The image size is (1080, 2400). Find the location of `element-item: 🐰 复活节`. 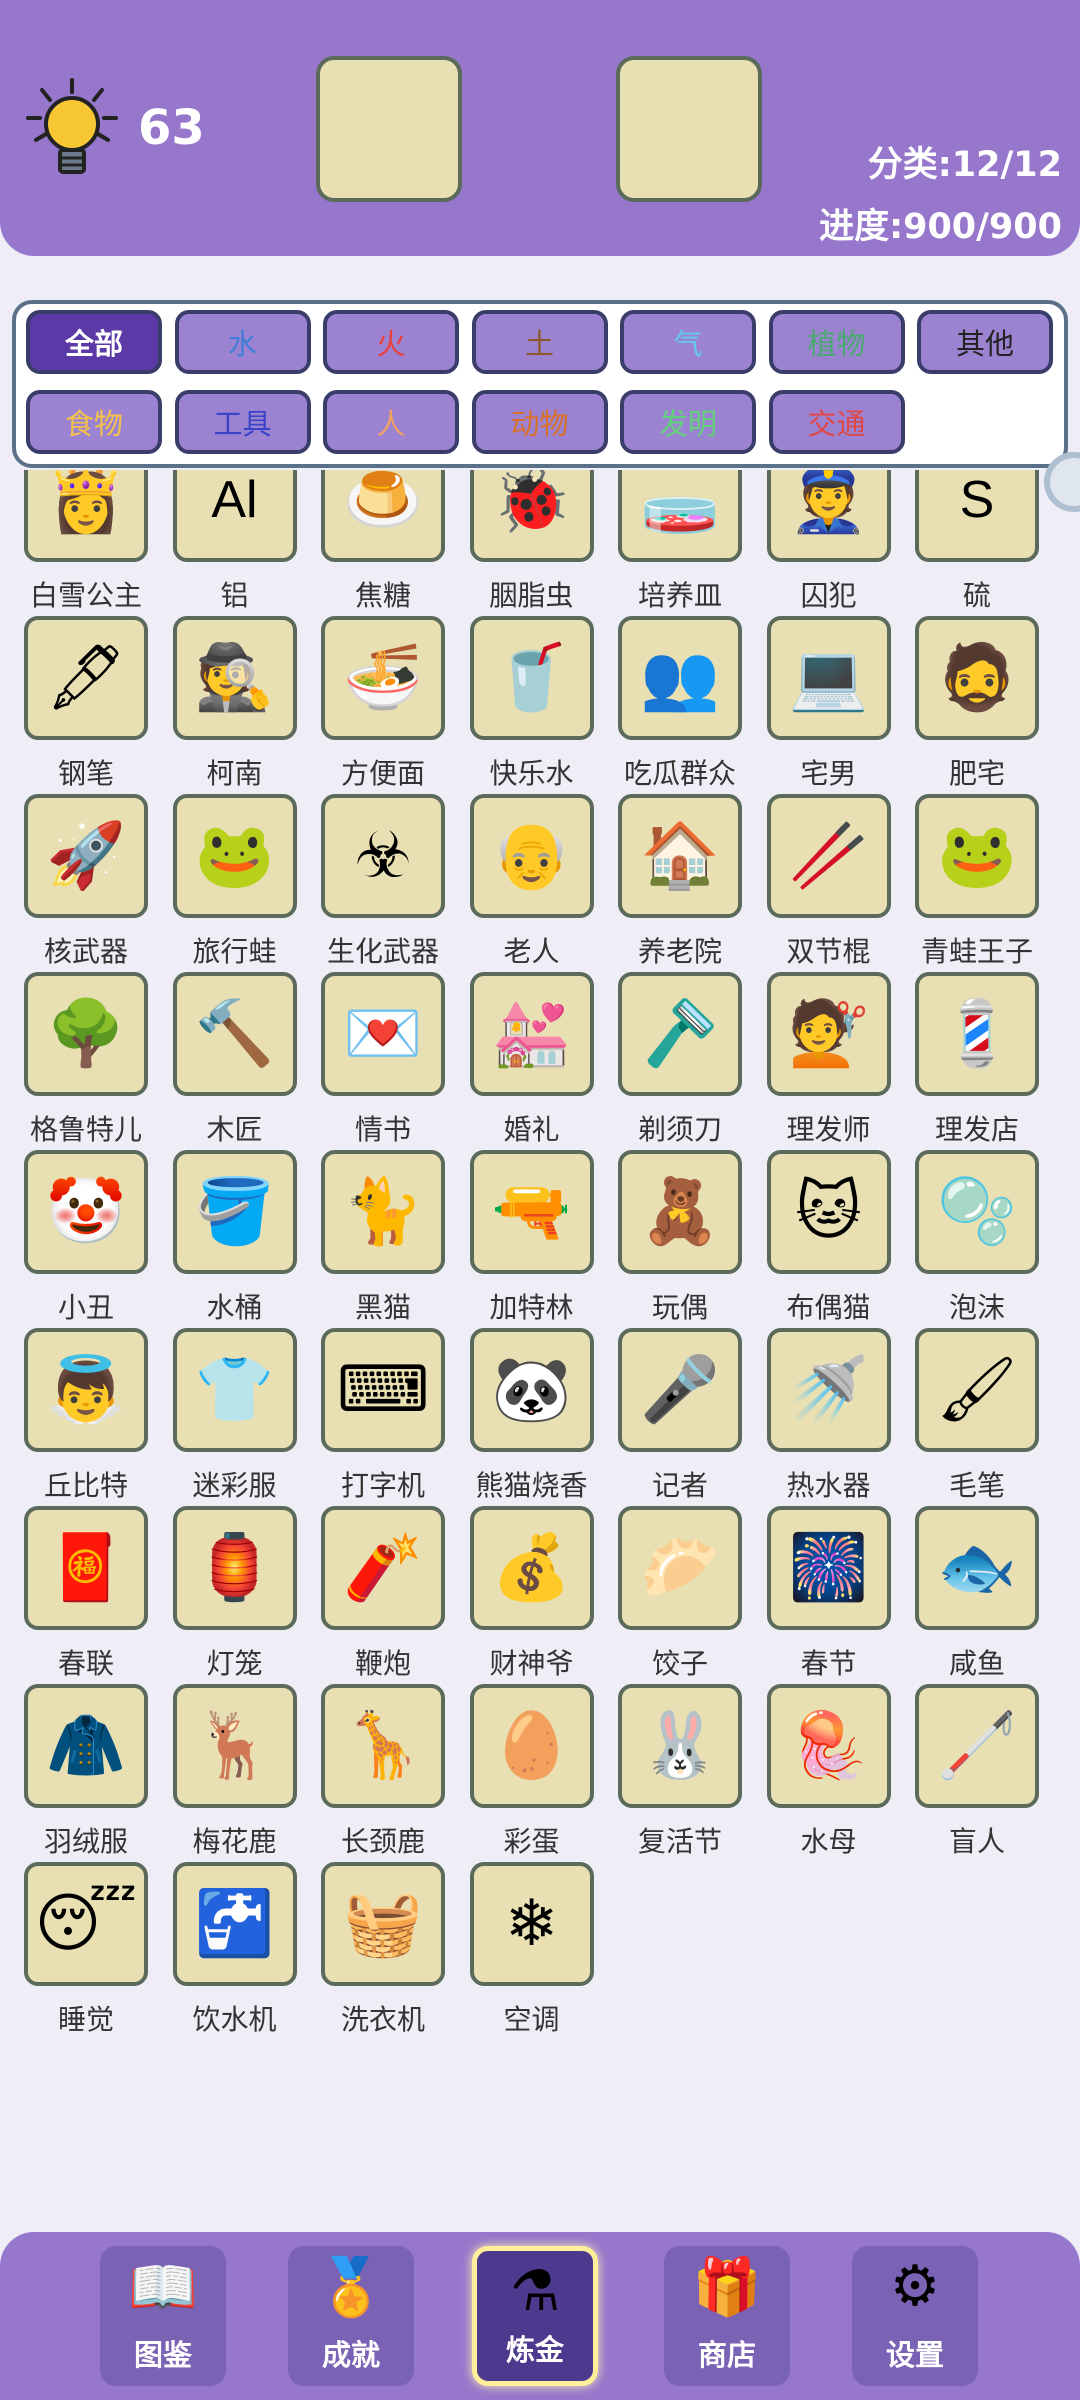

element-item: 🐰 复活节 is located at coordinates (680, 1773).